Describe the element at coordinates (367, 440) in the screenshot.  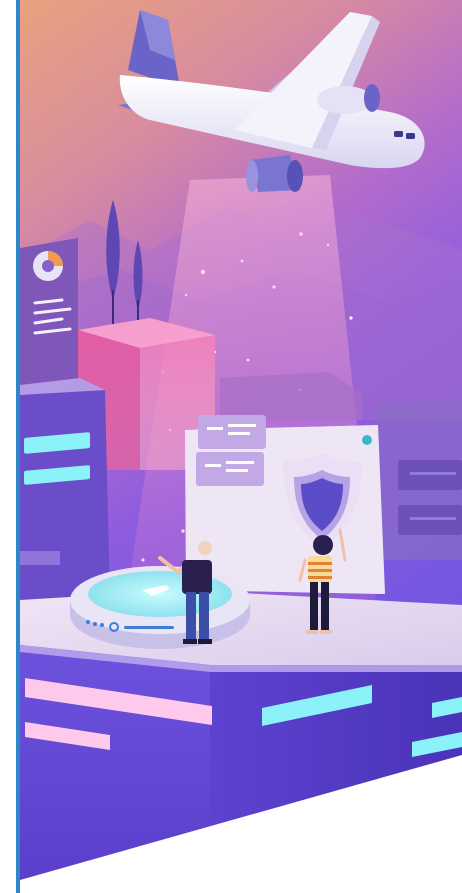
I see `screen-indicator-dot` at that location.